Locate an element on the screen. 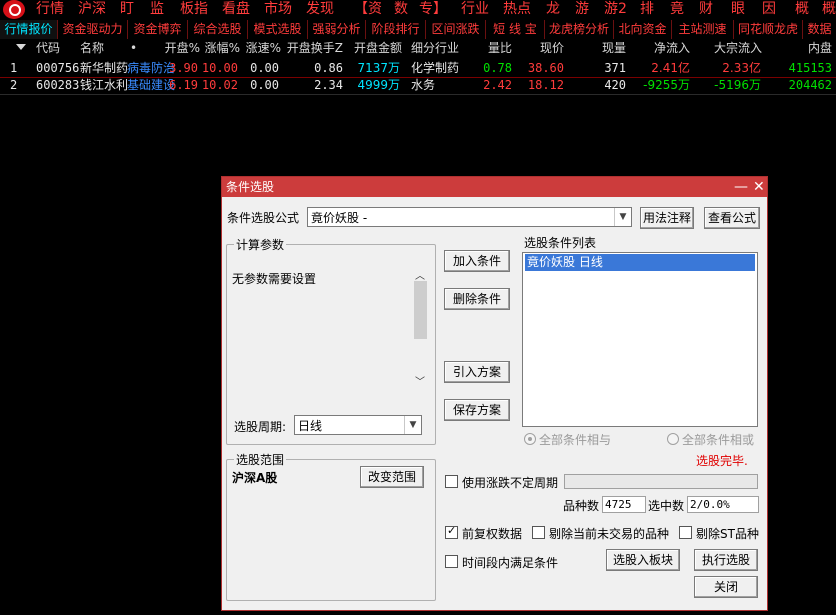  column-header: 内盘 is located at coordinates (806, 48).